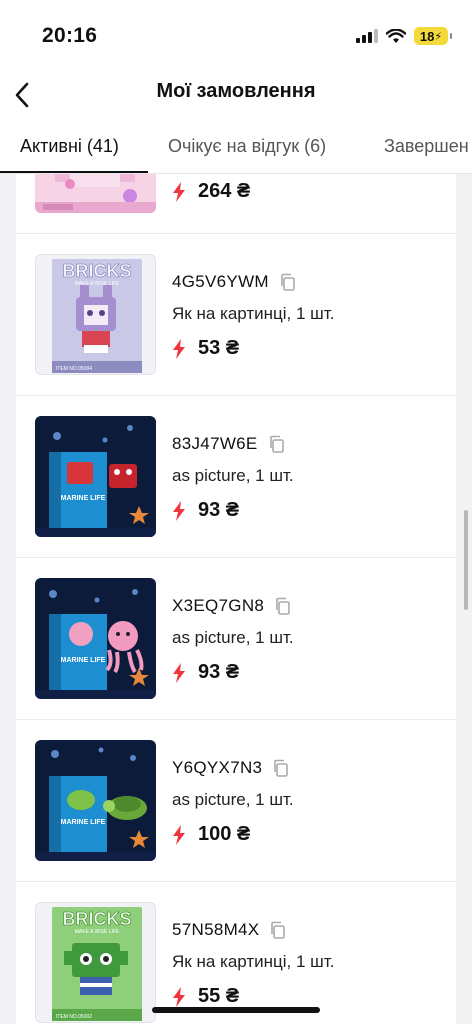 This screenshot has height=1024, width=472. What do you see at coordinates (247, 146) in the screenshot?
I see `tab-awaiting-review: Очікує на відгук (6)` at bounding box center [247, 146].